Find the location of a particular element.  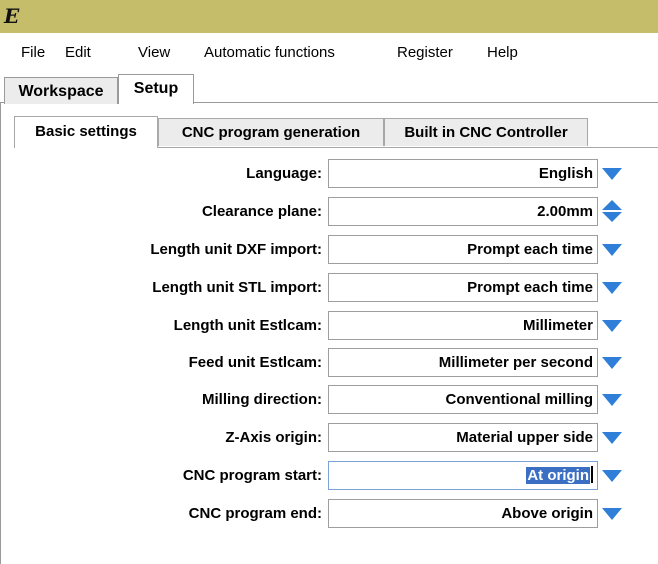

cnc-program-start-dropdown: At origin is located at coordinates (463, 475).